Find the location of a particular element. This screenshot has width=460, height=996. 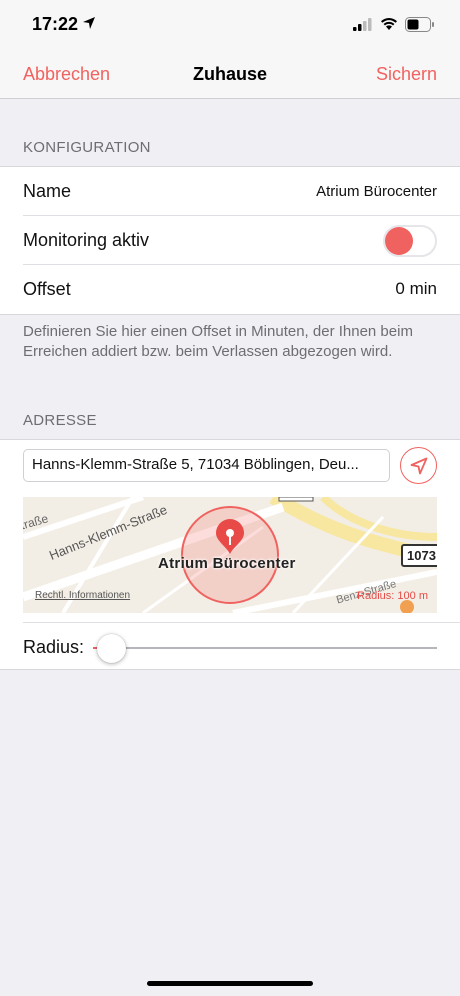

radius-slider-thumb is located at coordinates (111, 648).